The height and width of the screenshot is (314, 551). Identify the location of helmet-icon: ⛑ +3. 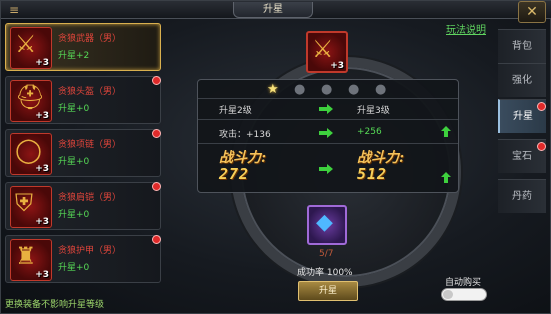
(31, 101).